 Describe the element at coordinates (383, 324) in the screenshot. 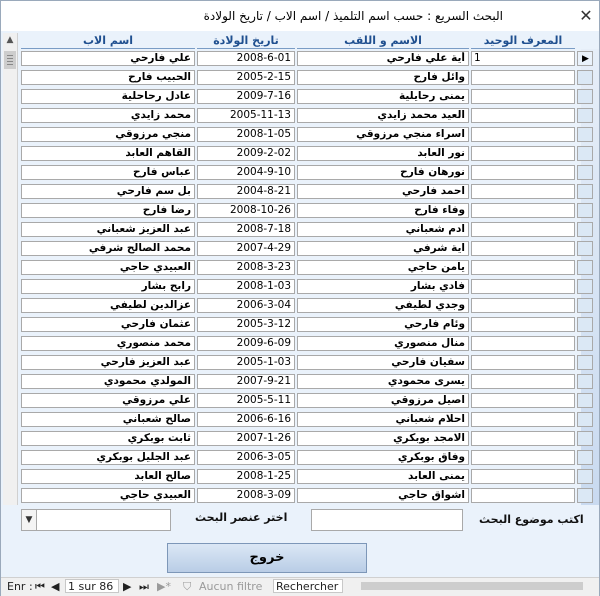

I see `full-name-cell: وئام فارحي` at that location.